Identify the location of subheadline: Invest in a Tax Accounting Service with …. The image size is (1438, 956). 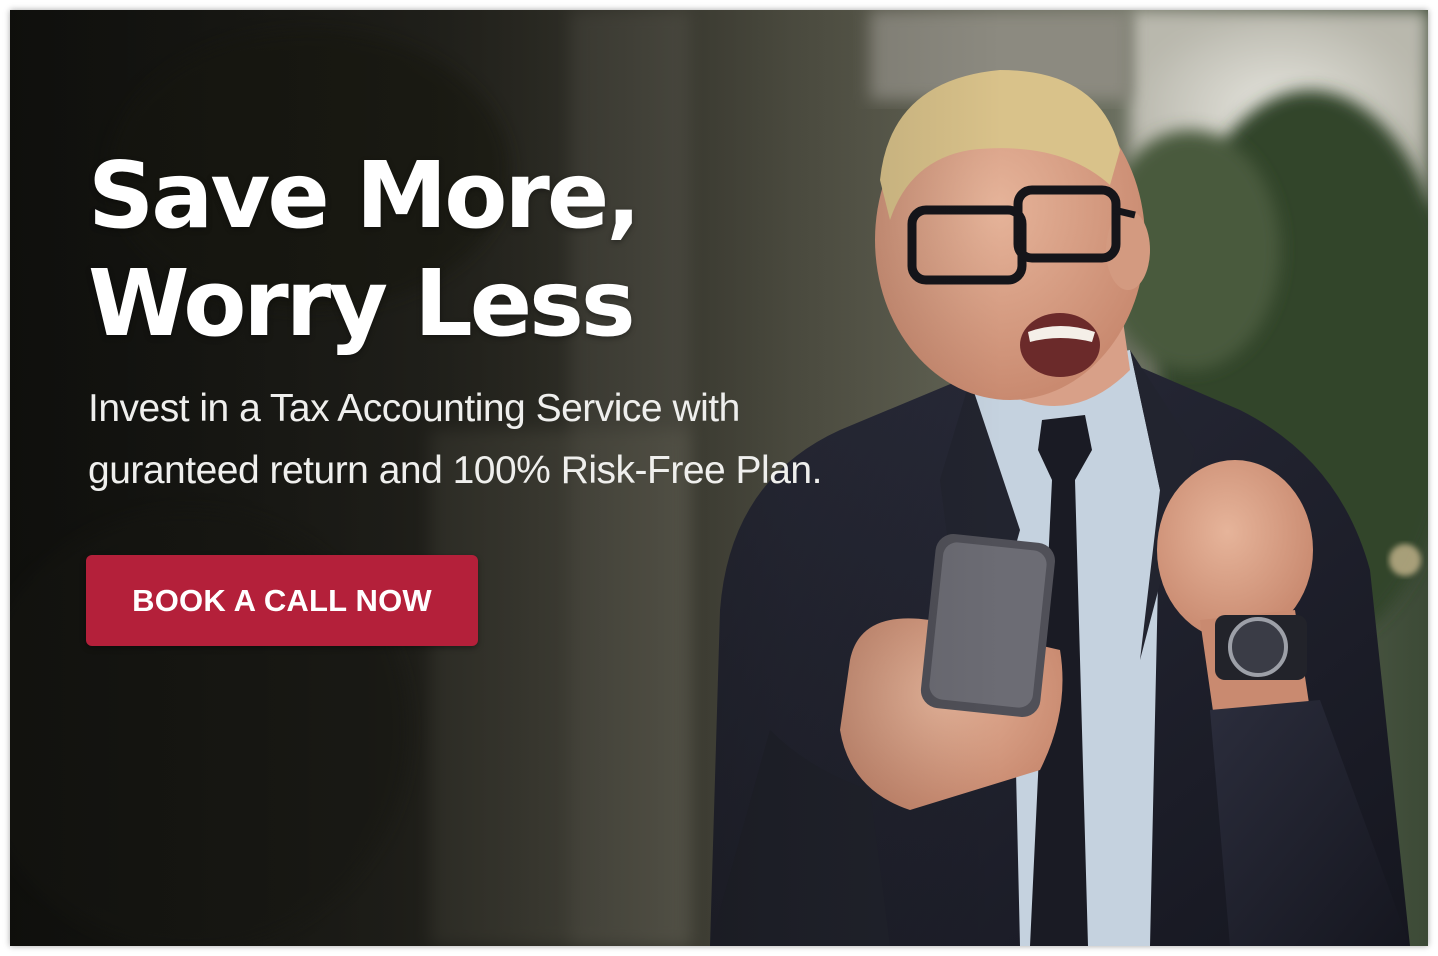
(455, 440).